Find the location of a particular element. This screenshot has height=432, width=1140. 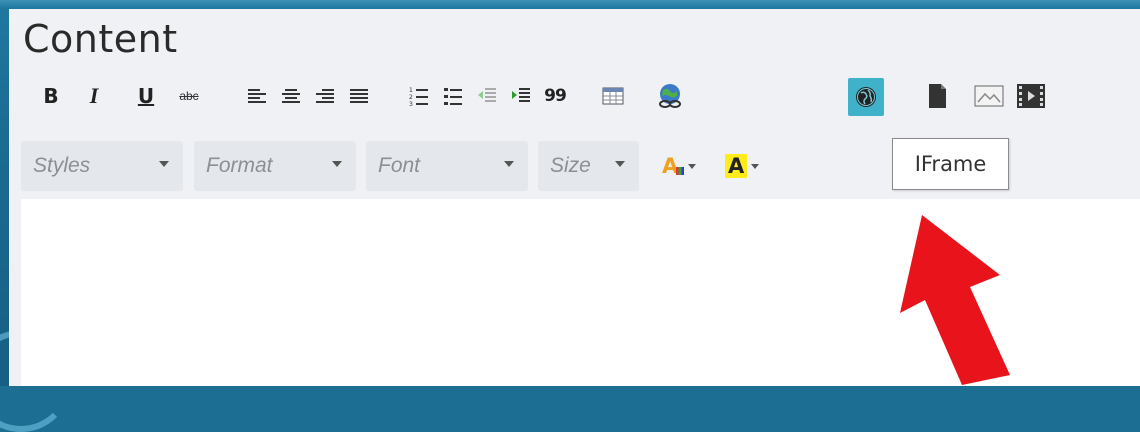

blockquote-label: 99 is located at coordinates (555, 96).